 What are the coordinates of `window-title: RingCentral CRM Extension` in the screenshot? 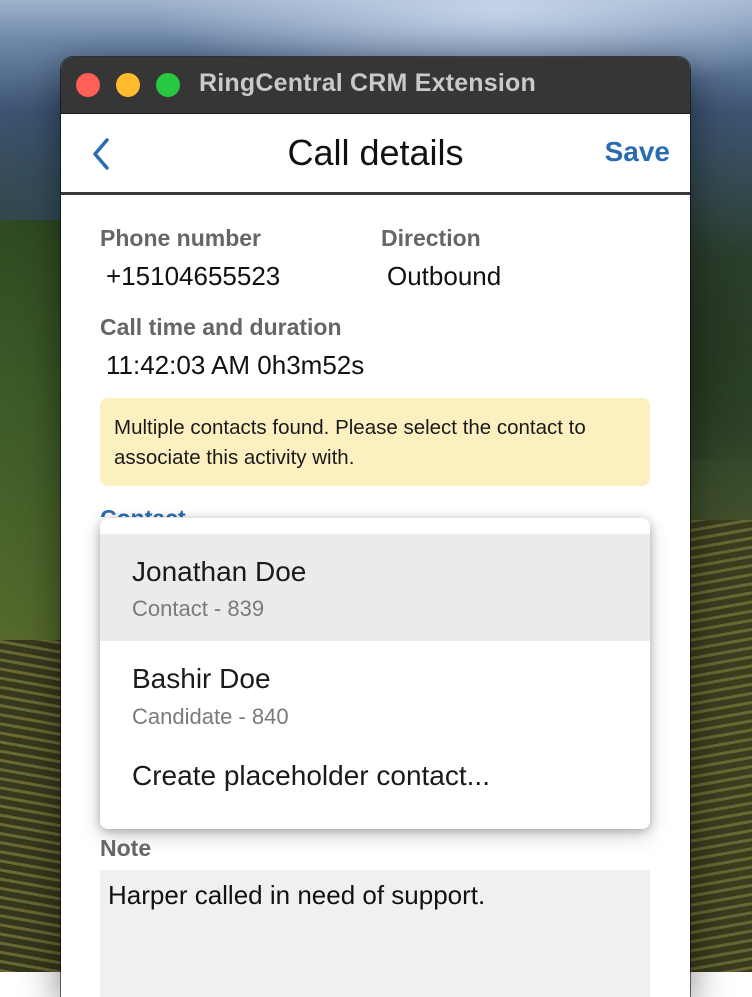 It's located at (367, 83).